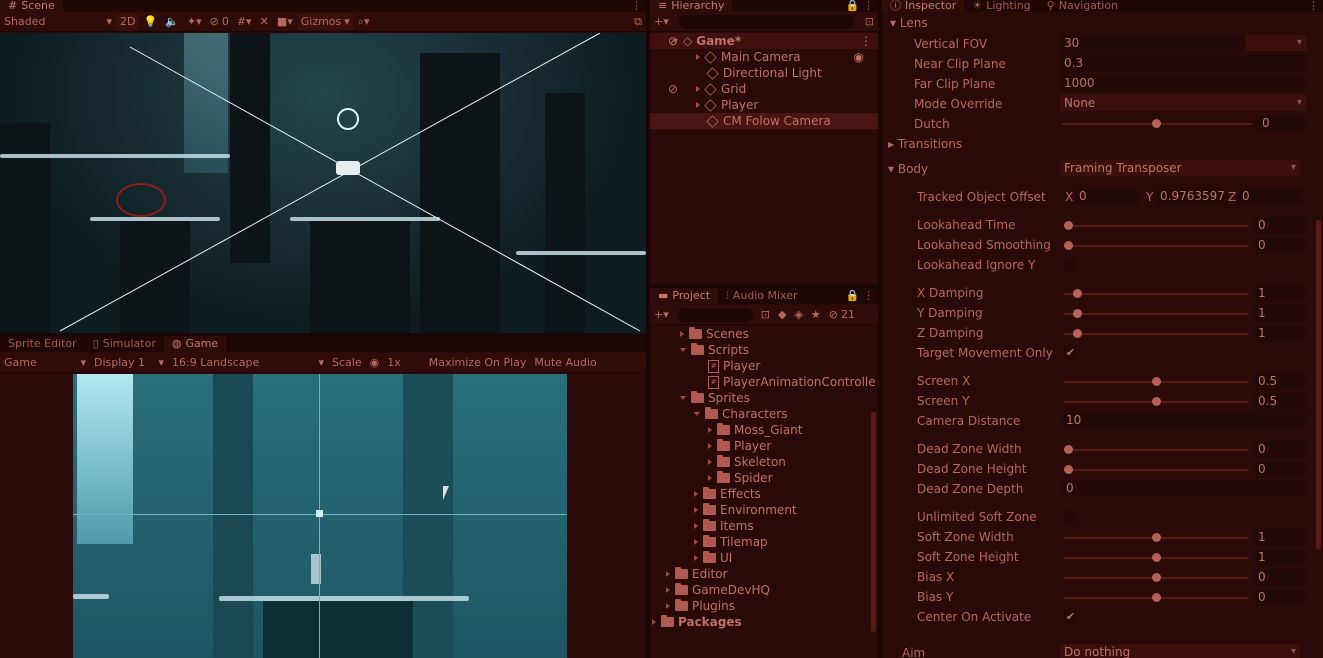 This screenshot has width=1323, height=658. What do you see at coordinates (1156, 537) in the screenshot?
I see `soft-zone-width-slider-knob` at bounding box center [1156, 537].